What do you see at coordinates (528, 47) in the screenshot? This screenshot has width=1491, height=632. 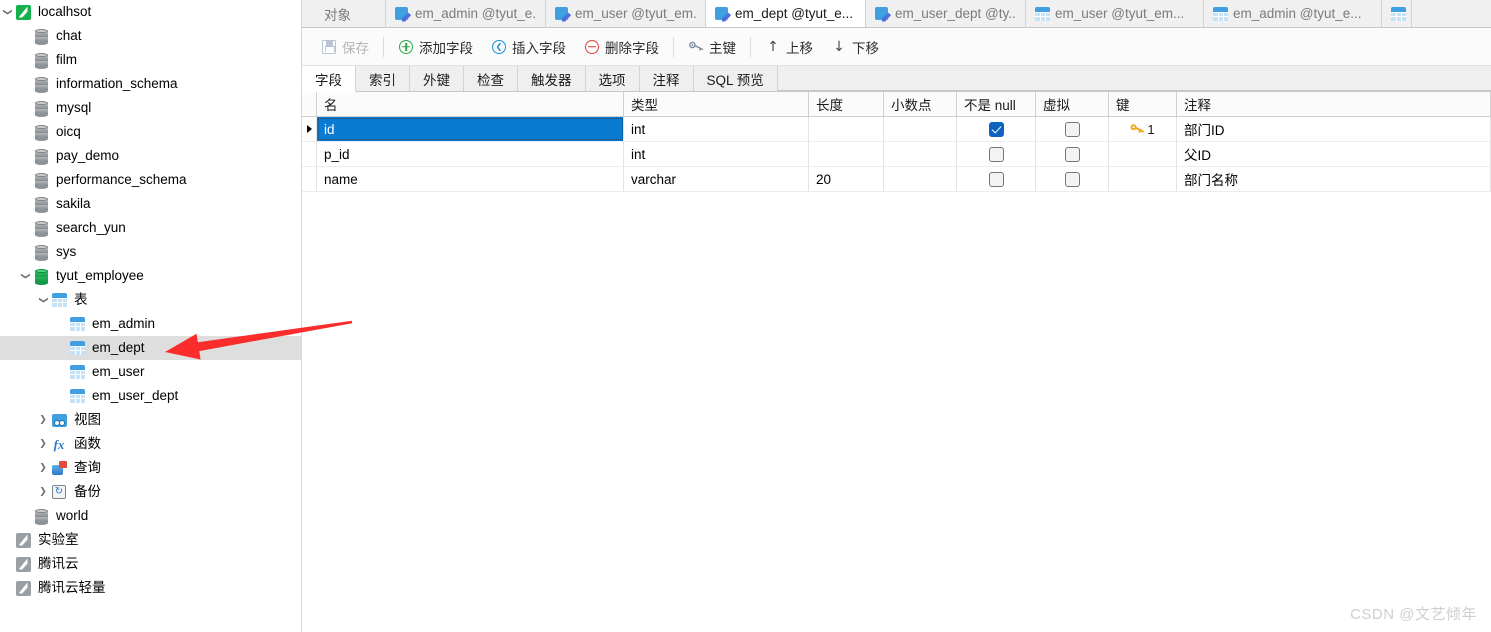 I see `toolbar-button-insert-circle: 插入字段` at bounding box center [528, 47].